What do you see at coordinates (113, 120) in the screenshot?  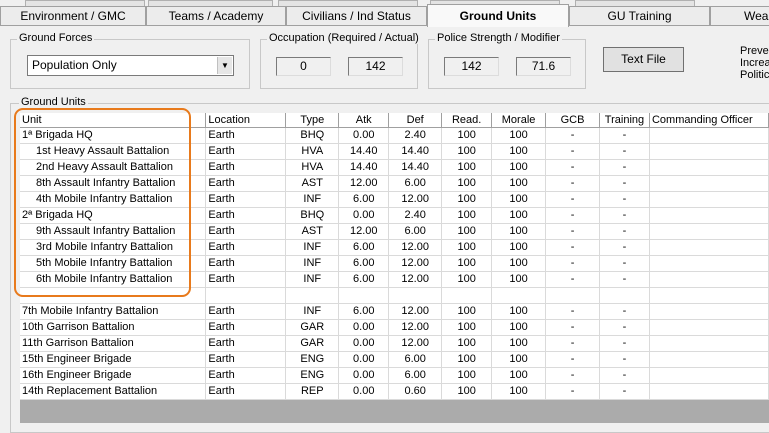 I see `col-header-unit: Unit` at bounding box center [113, 120].